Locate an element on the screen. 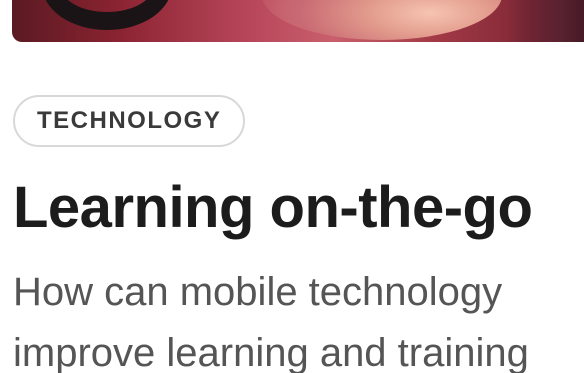 Image resolution: width=584 pixels, height=373 pixels. description-line-2: improve learning and training is located at coordinates (271, 352).